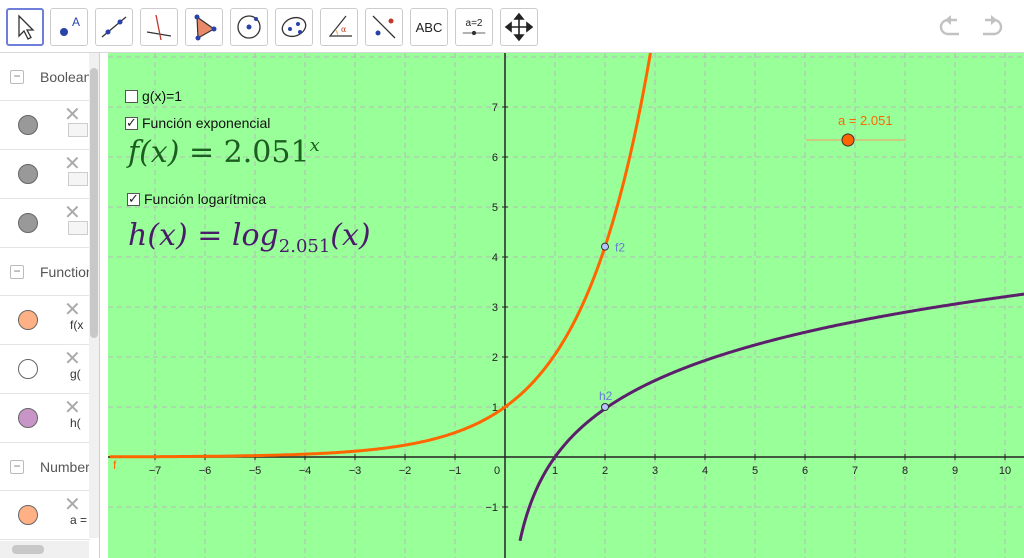 The width and height of the screenshot is (1024, 558). Describe the element at coordinates (196, 199) in the screenshot. I see `checkbox-logarithmic: Función logarítmica` at that location.